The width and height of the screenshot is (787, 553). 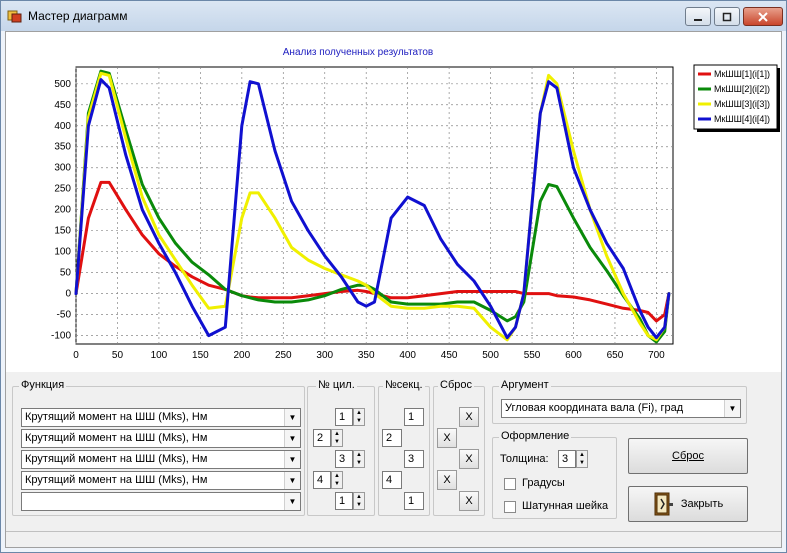 What do you see at coordinates (344, 501) in the screenshot?
I see `cylinder-input-5: 1` at bounding box center [344, 501].